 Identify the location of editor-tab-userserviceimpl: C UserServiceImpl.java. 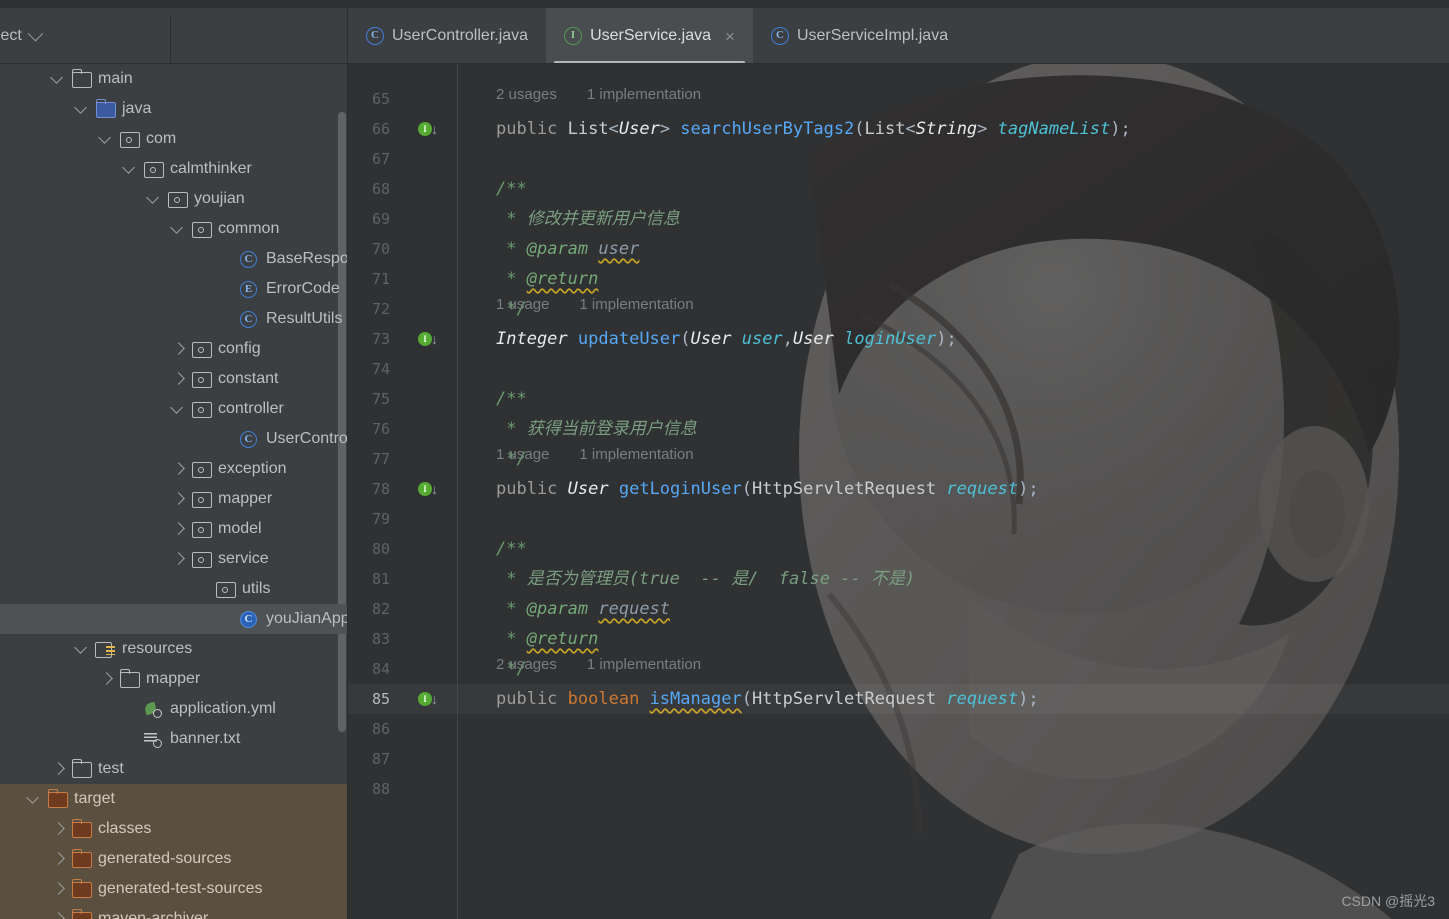
(859, 36).